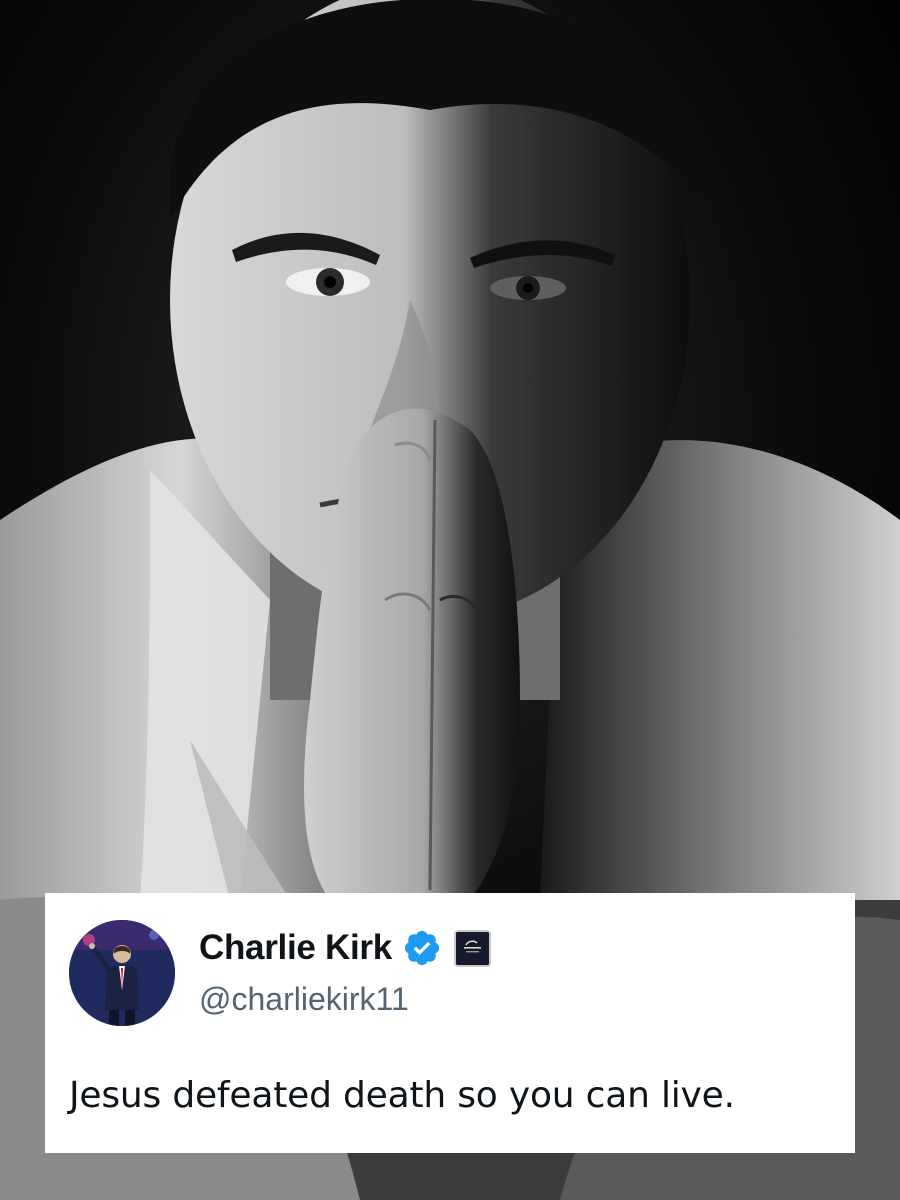  I want to click on user-handle: @charliekirk11, so click(304, 999).